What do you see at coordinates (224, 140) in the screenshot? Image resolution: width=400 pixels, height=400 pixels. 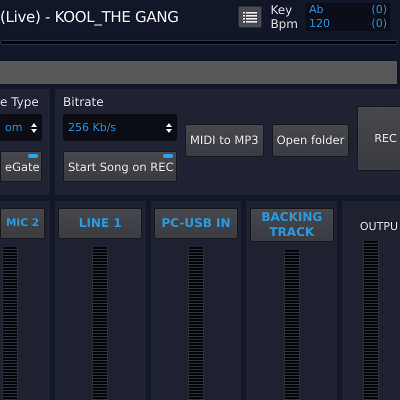 I see `action-button: MIDI to MP3` at bounding box center [224, 140].